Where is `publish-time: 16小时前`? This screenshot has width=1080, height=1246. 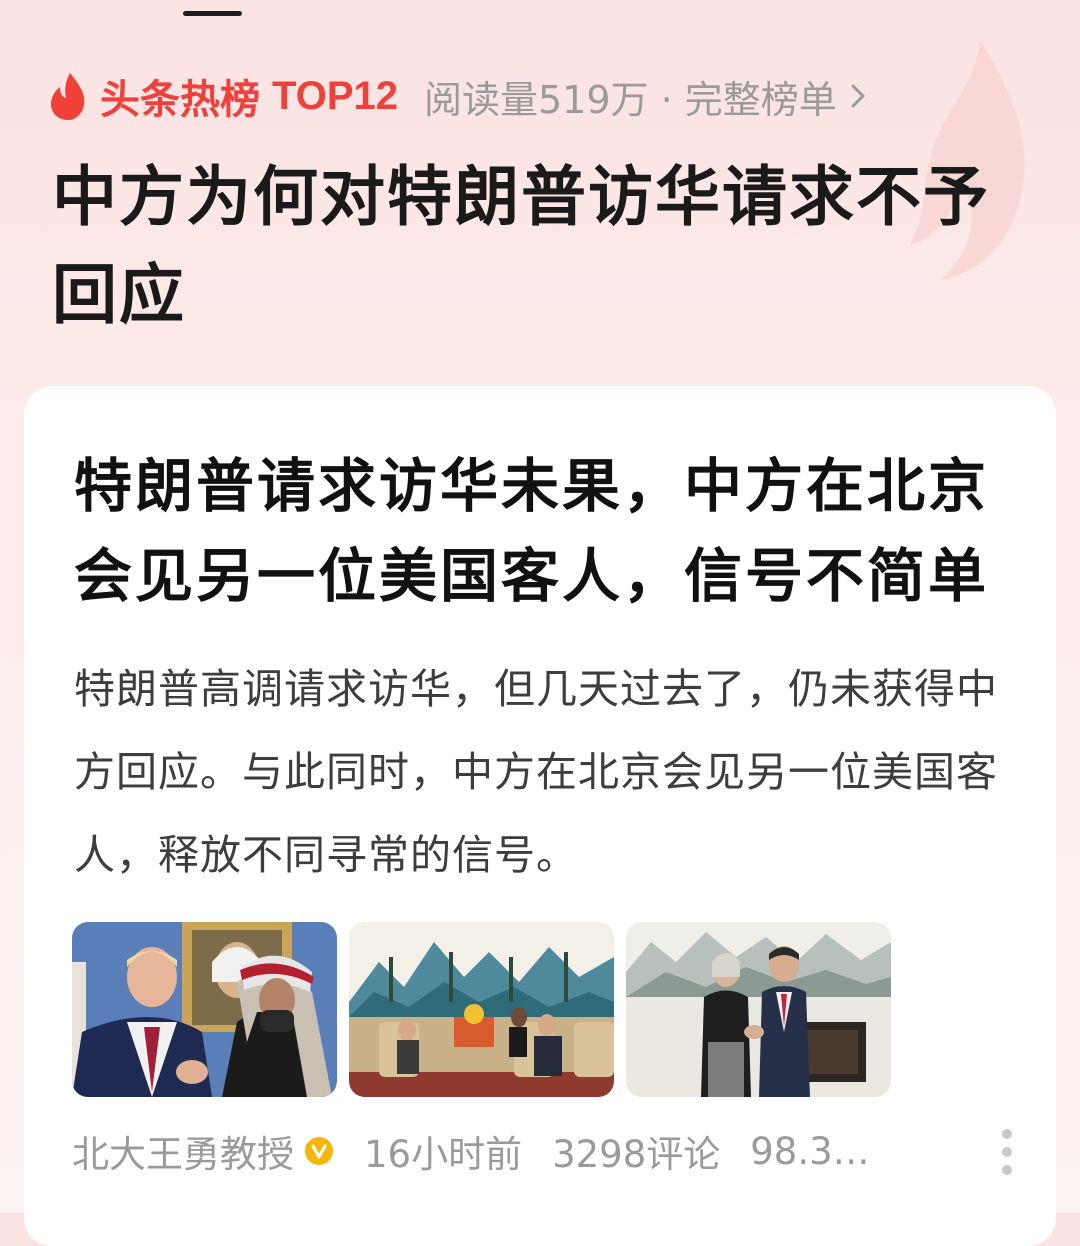 publish-time: 16小时前 is located at coordinates (443, 1154).